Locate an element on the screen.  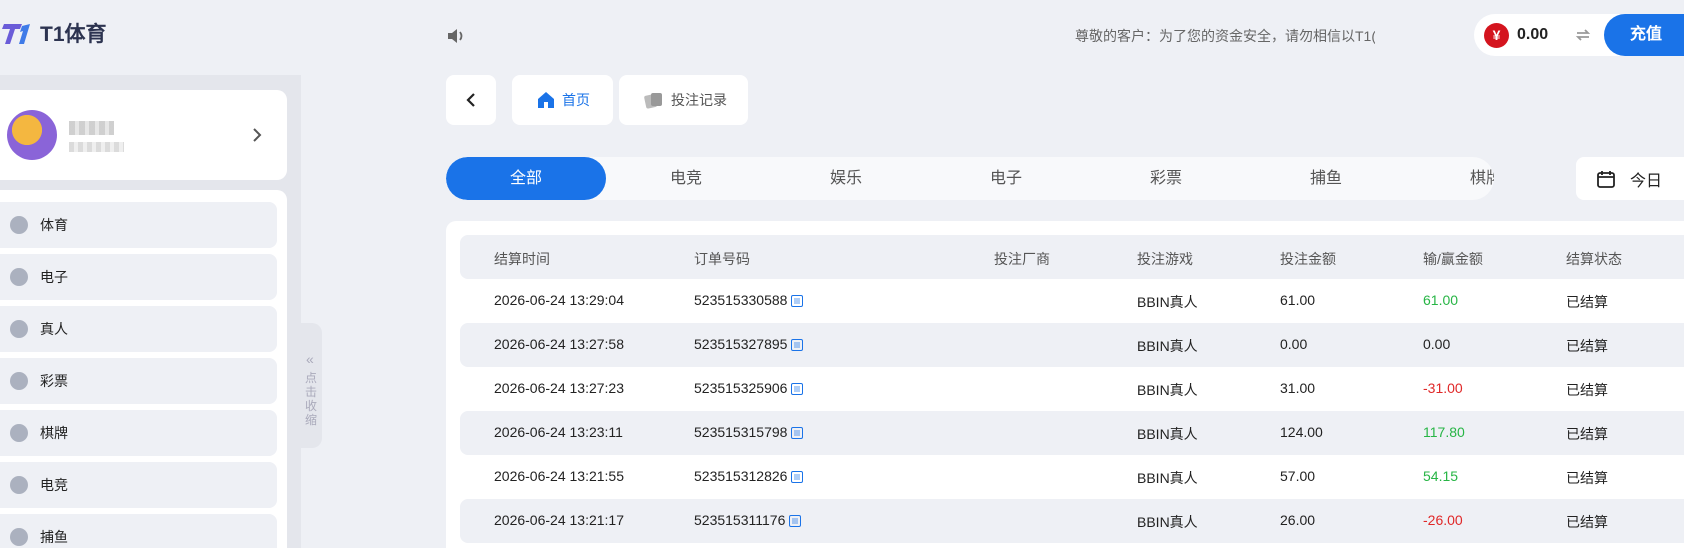
win-loss-amount: -26.00 is located at coordinates (1443, 520).